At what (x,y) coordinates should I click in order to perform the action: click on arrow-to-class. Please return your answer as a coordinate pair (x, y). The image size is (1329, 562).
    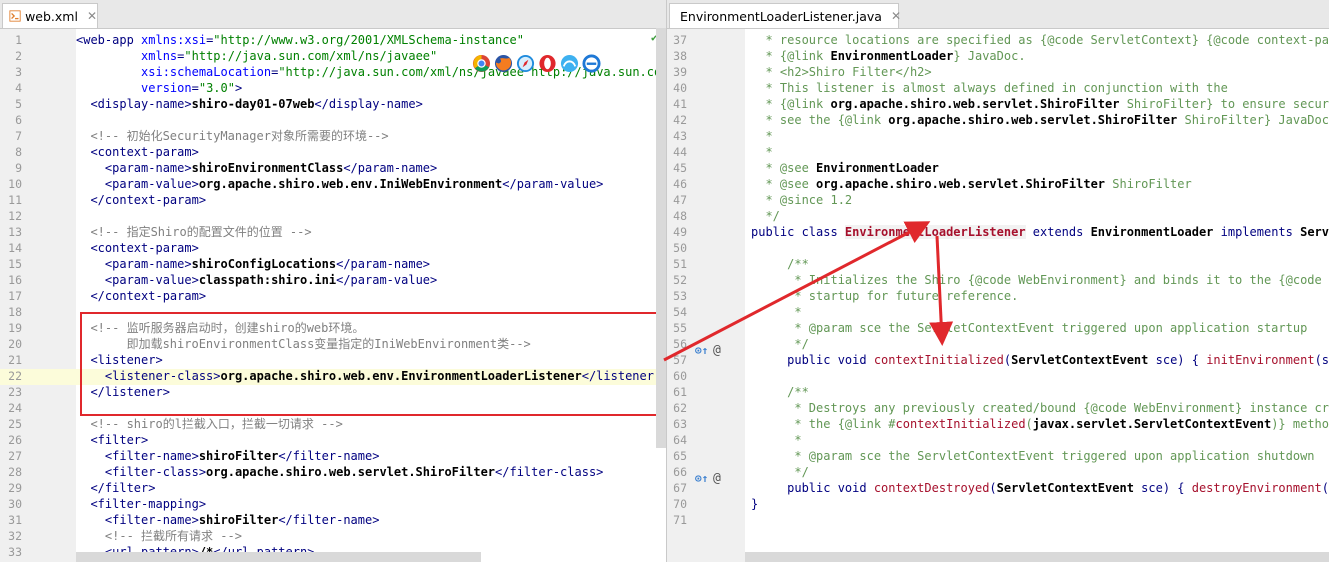
    Looking at the image, I should click on (797, 291).